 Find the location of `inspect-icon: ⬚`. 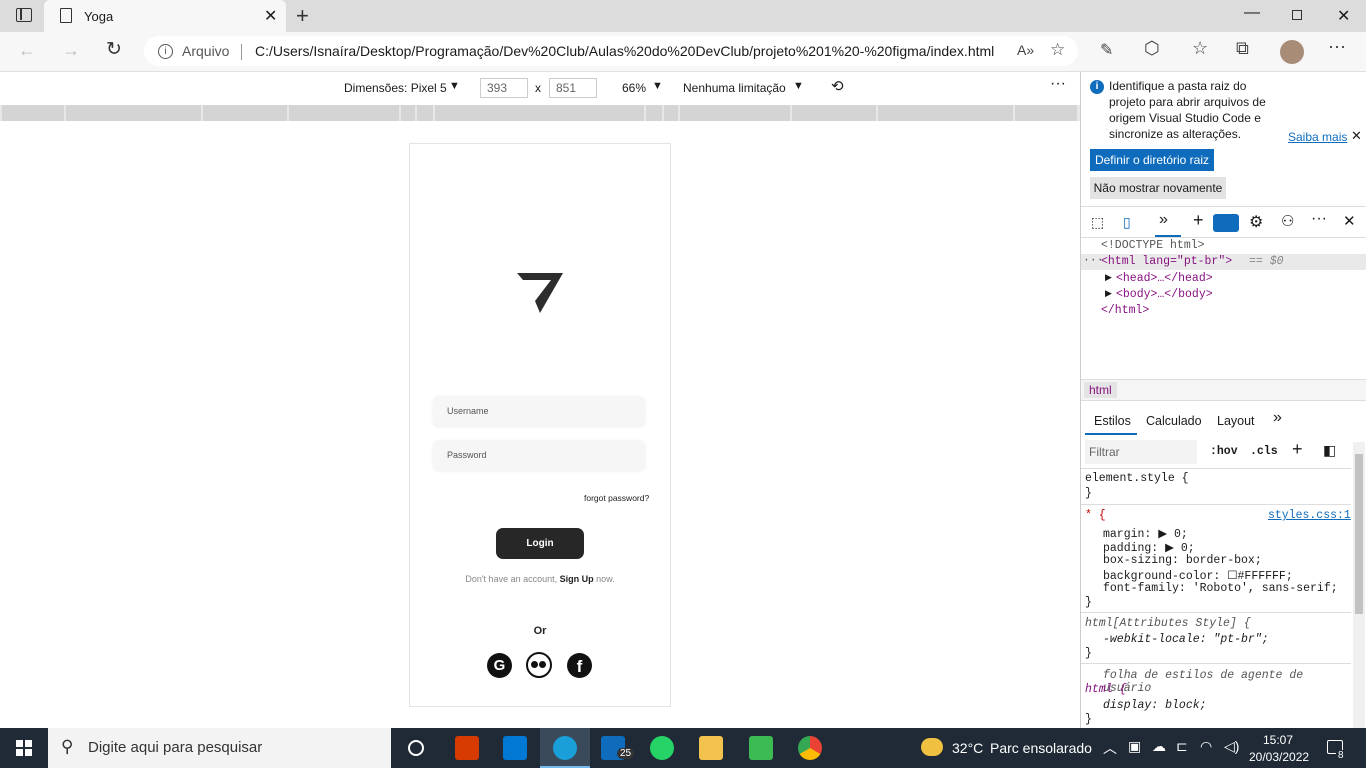

inspect-icon: ⬚ is located at coordinates (1097, 222).